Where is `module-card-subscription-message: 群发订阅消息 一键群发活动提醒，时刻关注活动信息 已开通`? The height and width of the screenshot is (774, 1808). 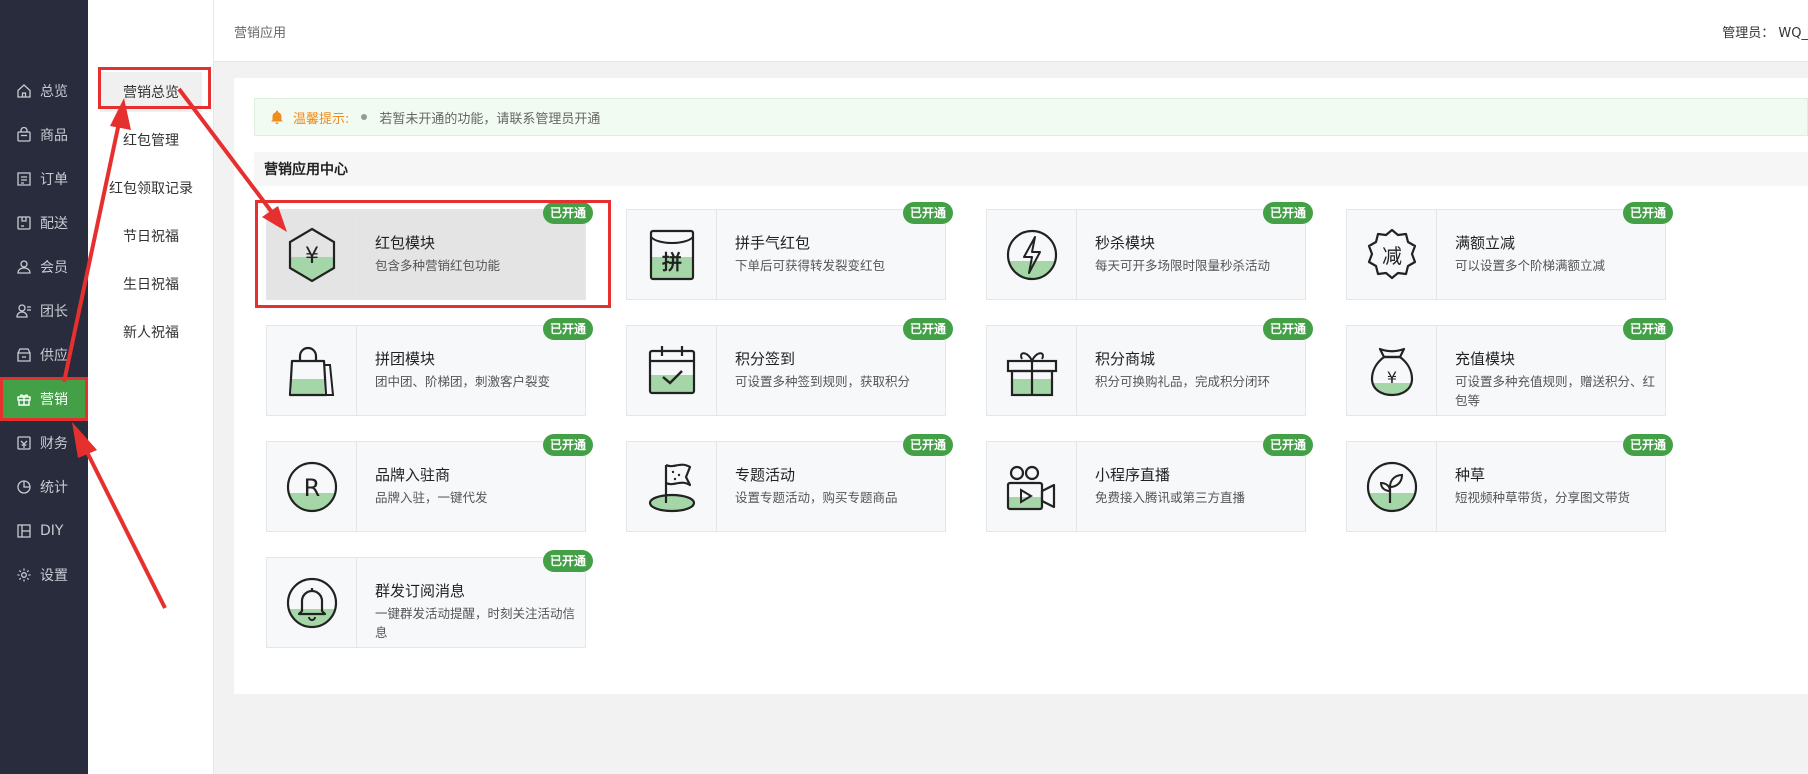
module-card-subscription-message: 群发订阅消息 一键群发活动提醒，时刻关注活动信息 已开通 is located at coordinates (429, 599).